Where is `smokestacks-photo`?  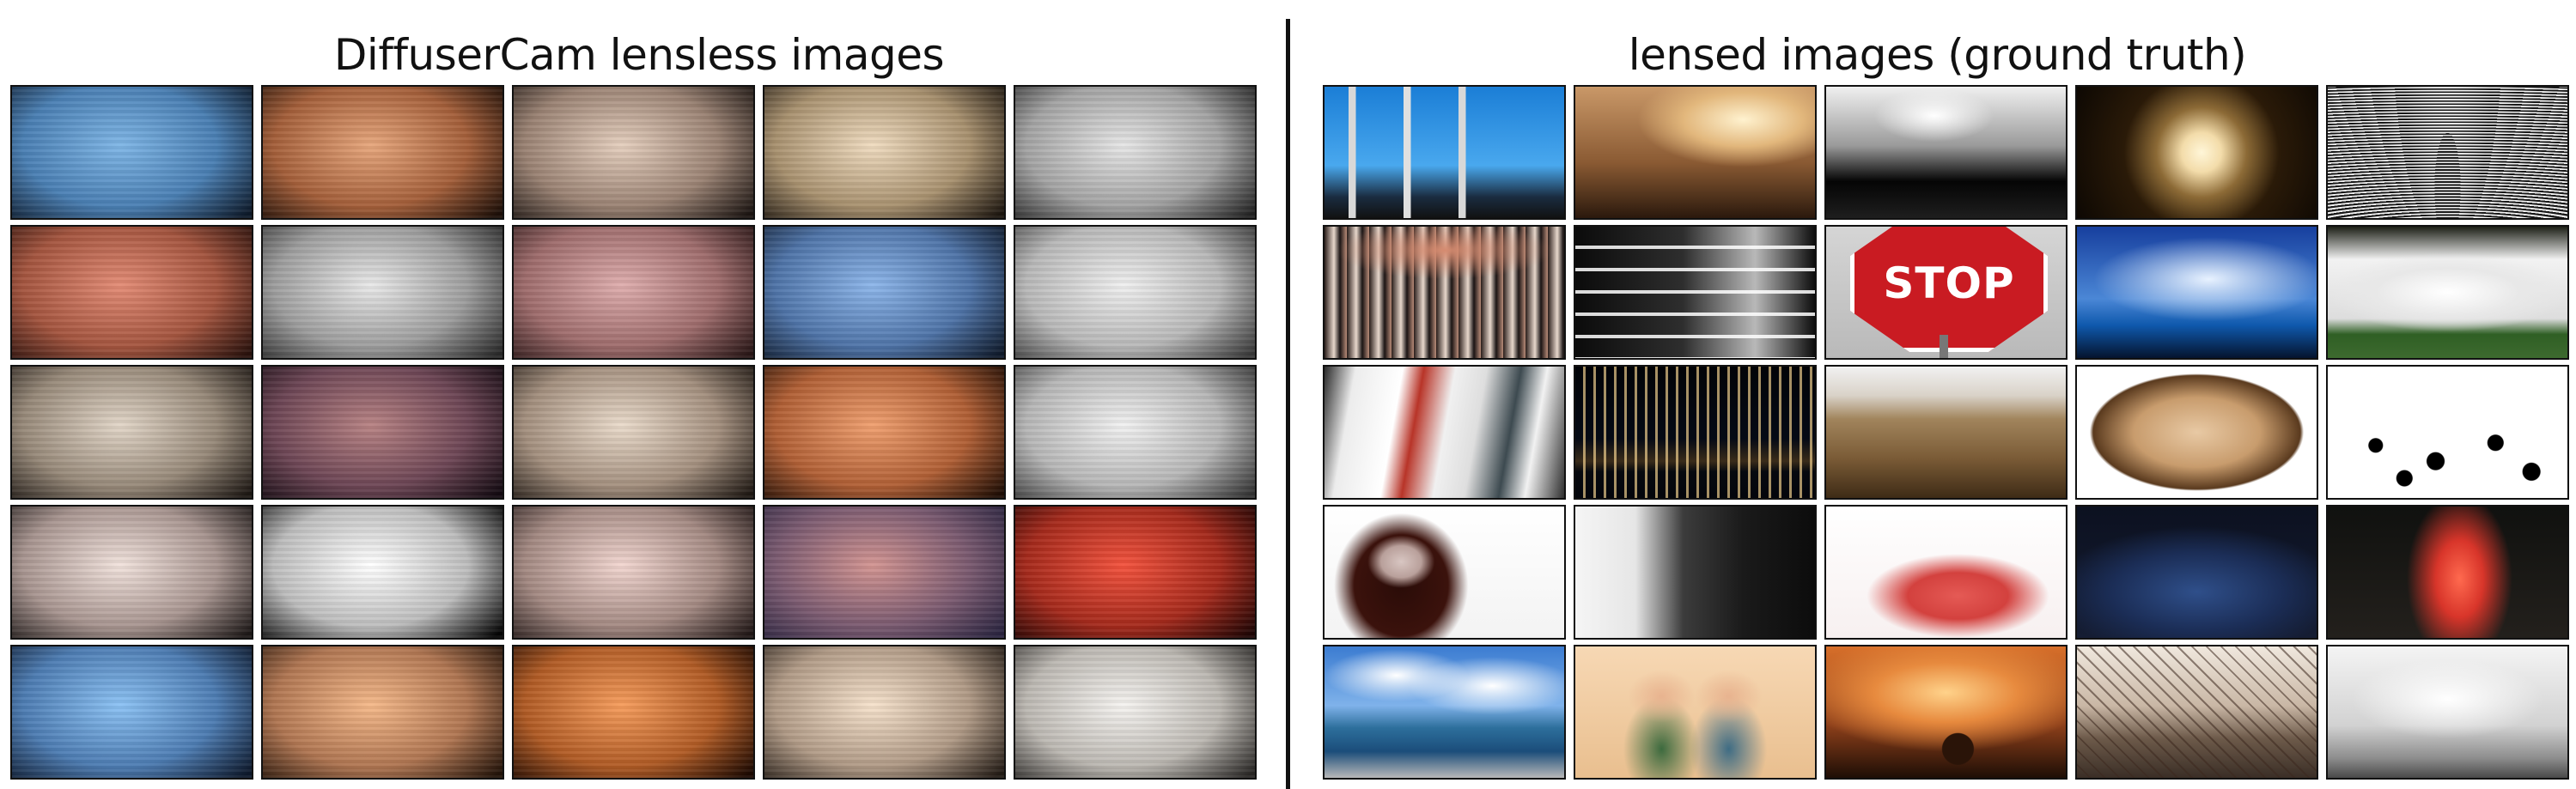
smokestacks-photo is located at coordinates (1444, 152).